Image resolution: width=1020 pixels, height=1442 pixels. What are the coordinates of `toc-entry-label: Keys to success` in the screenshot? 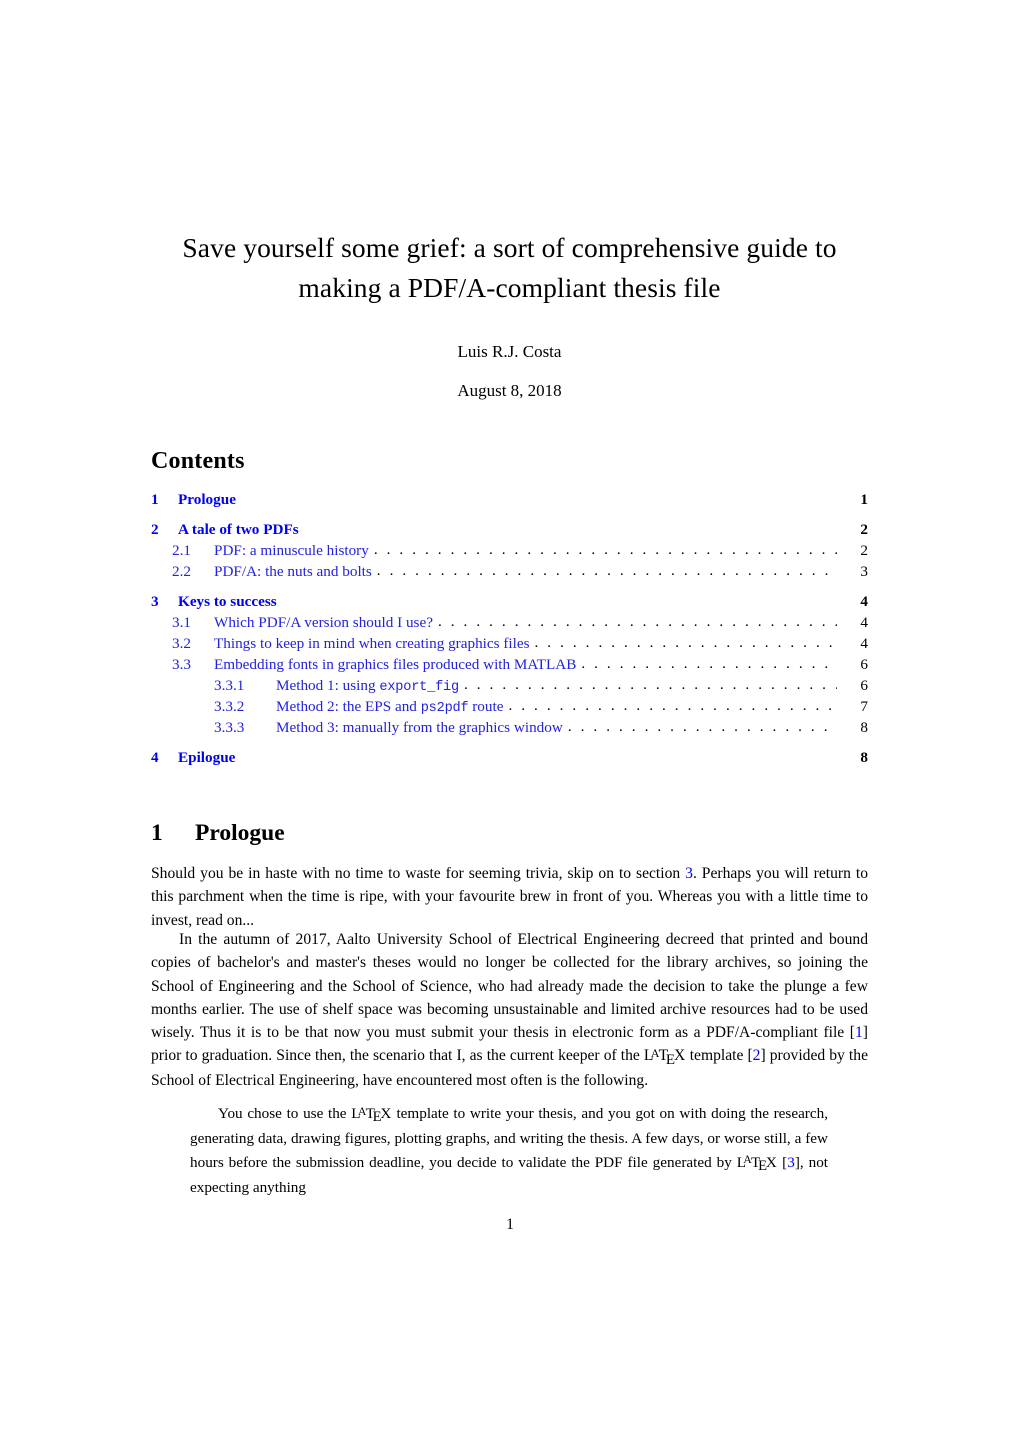 It's located at (227, 601).